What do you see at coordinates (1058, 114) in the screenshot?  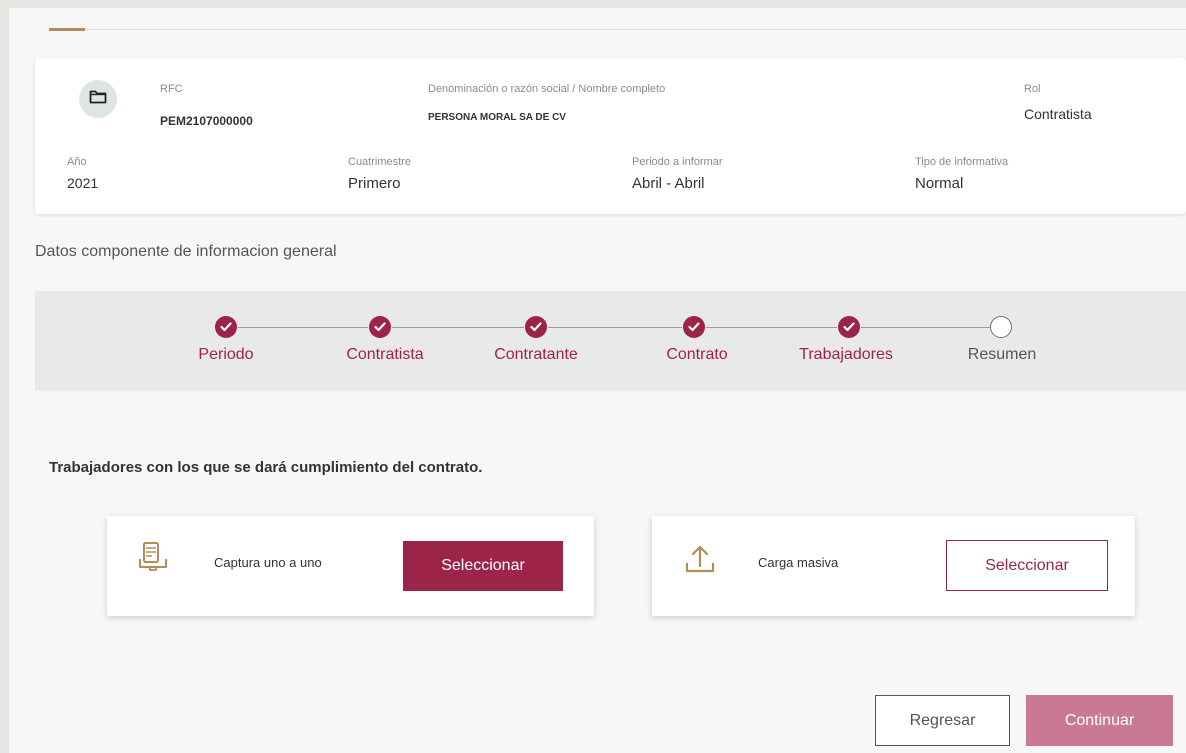 I see `rol-value: Contratista` at bounding box center [1058, 114].